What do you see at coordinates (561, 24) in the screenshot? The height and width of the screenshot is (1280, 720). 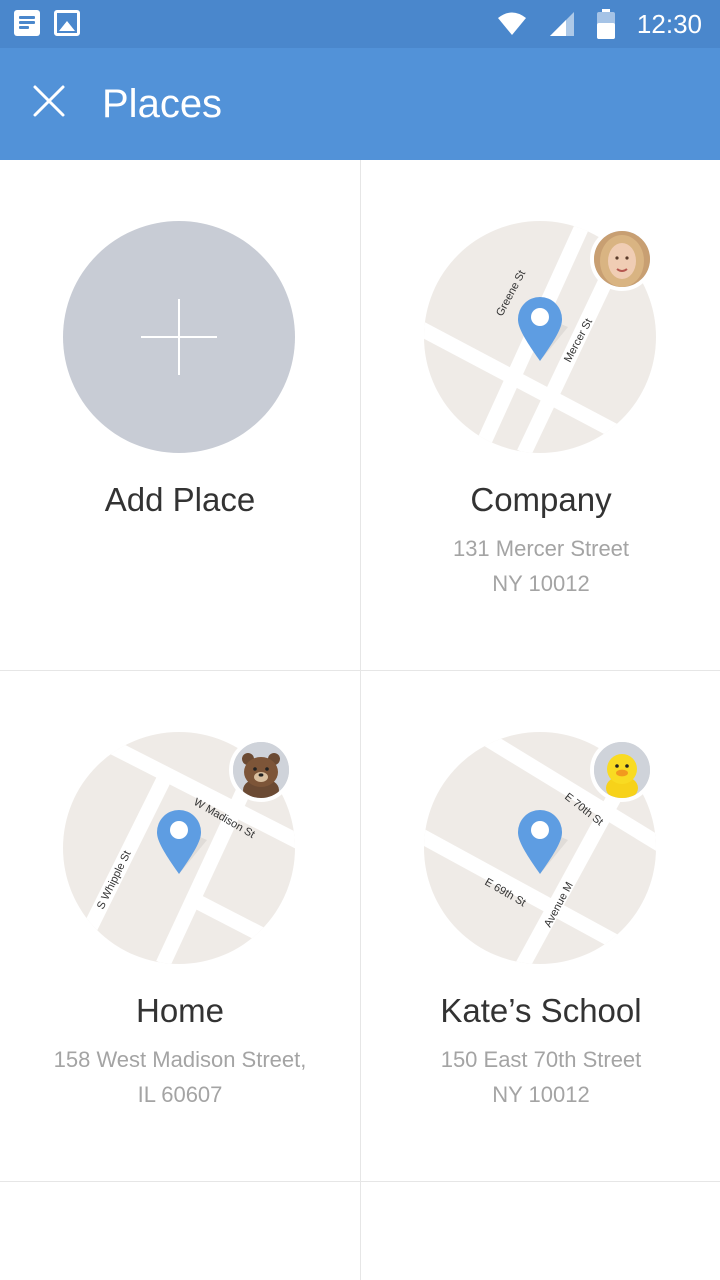 I see `signal-icon` at bounding box center [561, 24].